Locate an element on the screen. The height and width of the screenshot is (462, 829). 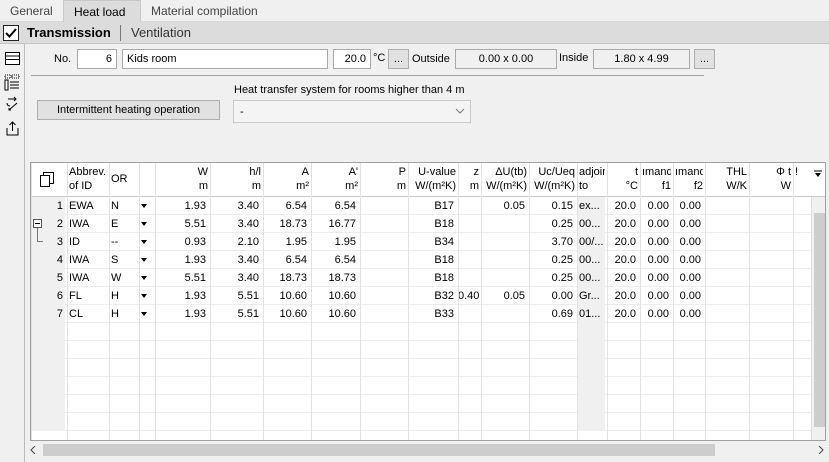
net-area-cell: 18.73 is located at coordinates (334, 278).